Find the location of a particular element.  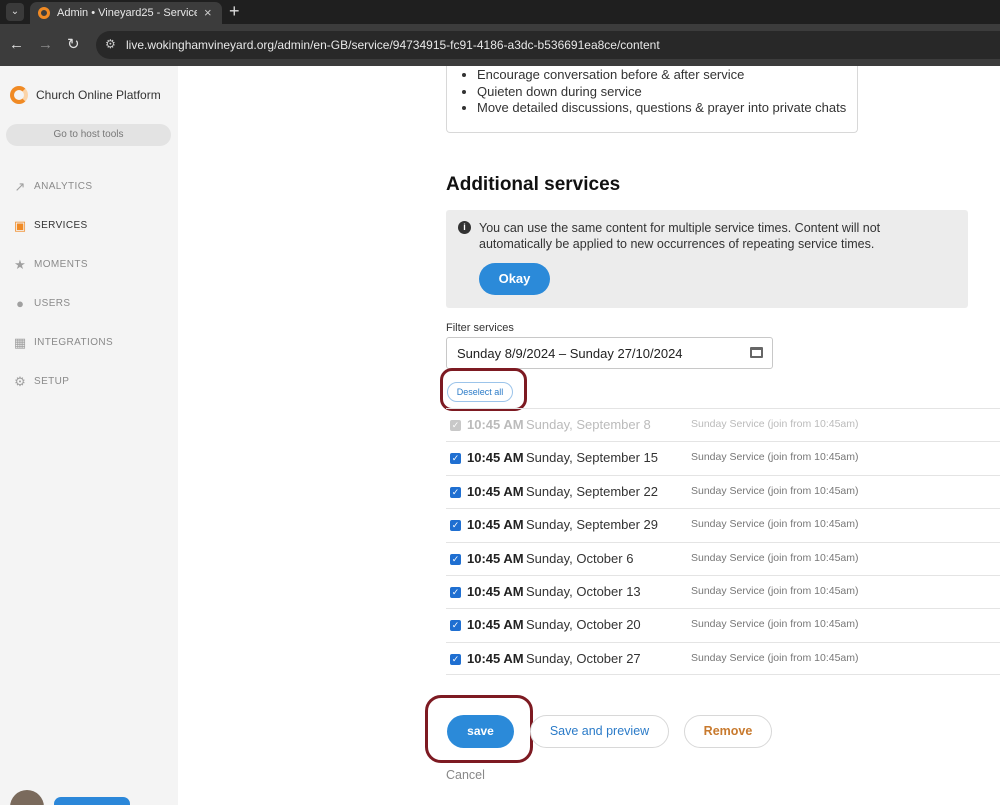

info-icon: i is located at coordinates (464, 227).